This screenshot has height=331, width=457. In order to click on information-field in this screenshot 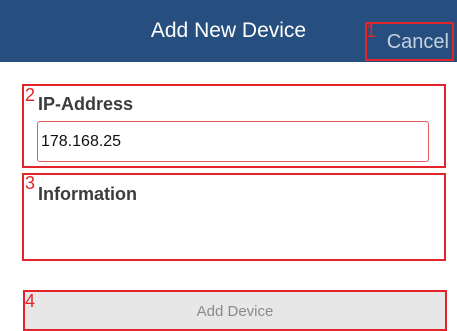, I will do `click(230, 232)`.